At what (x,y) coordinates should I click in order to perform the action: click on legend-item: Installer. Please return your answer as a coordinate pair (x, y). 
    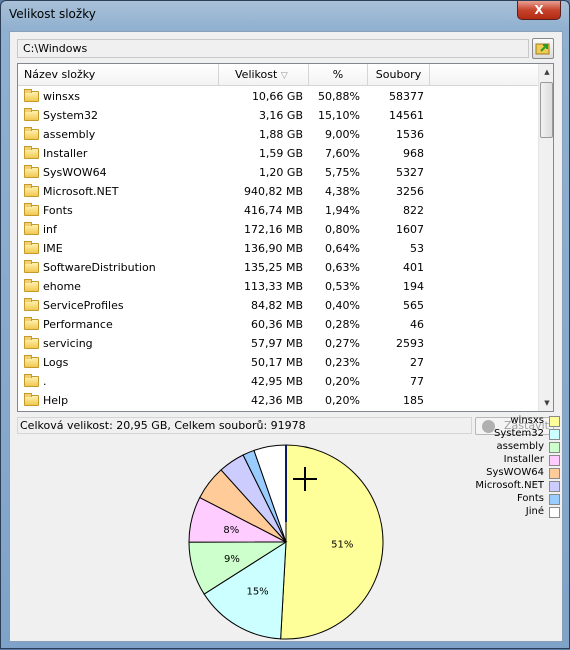
    Looking at the image, I should click on (485, 460).